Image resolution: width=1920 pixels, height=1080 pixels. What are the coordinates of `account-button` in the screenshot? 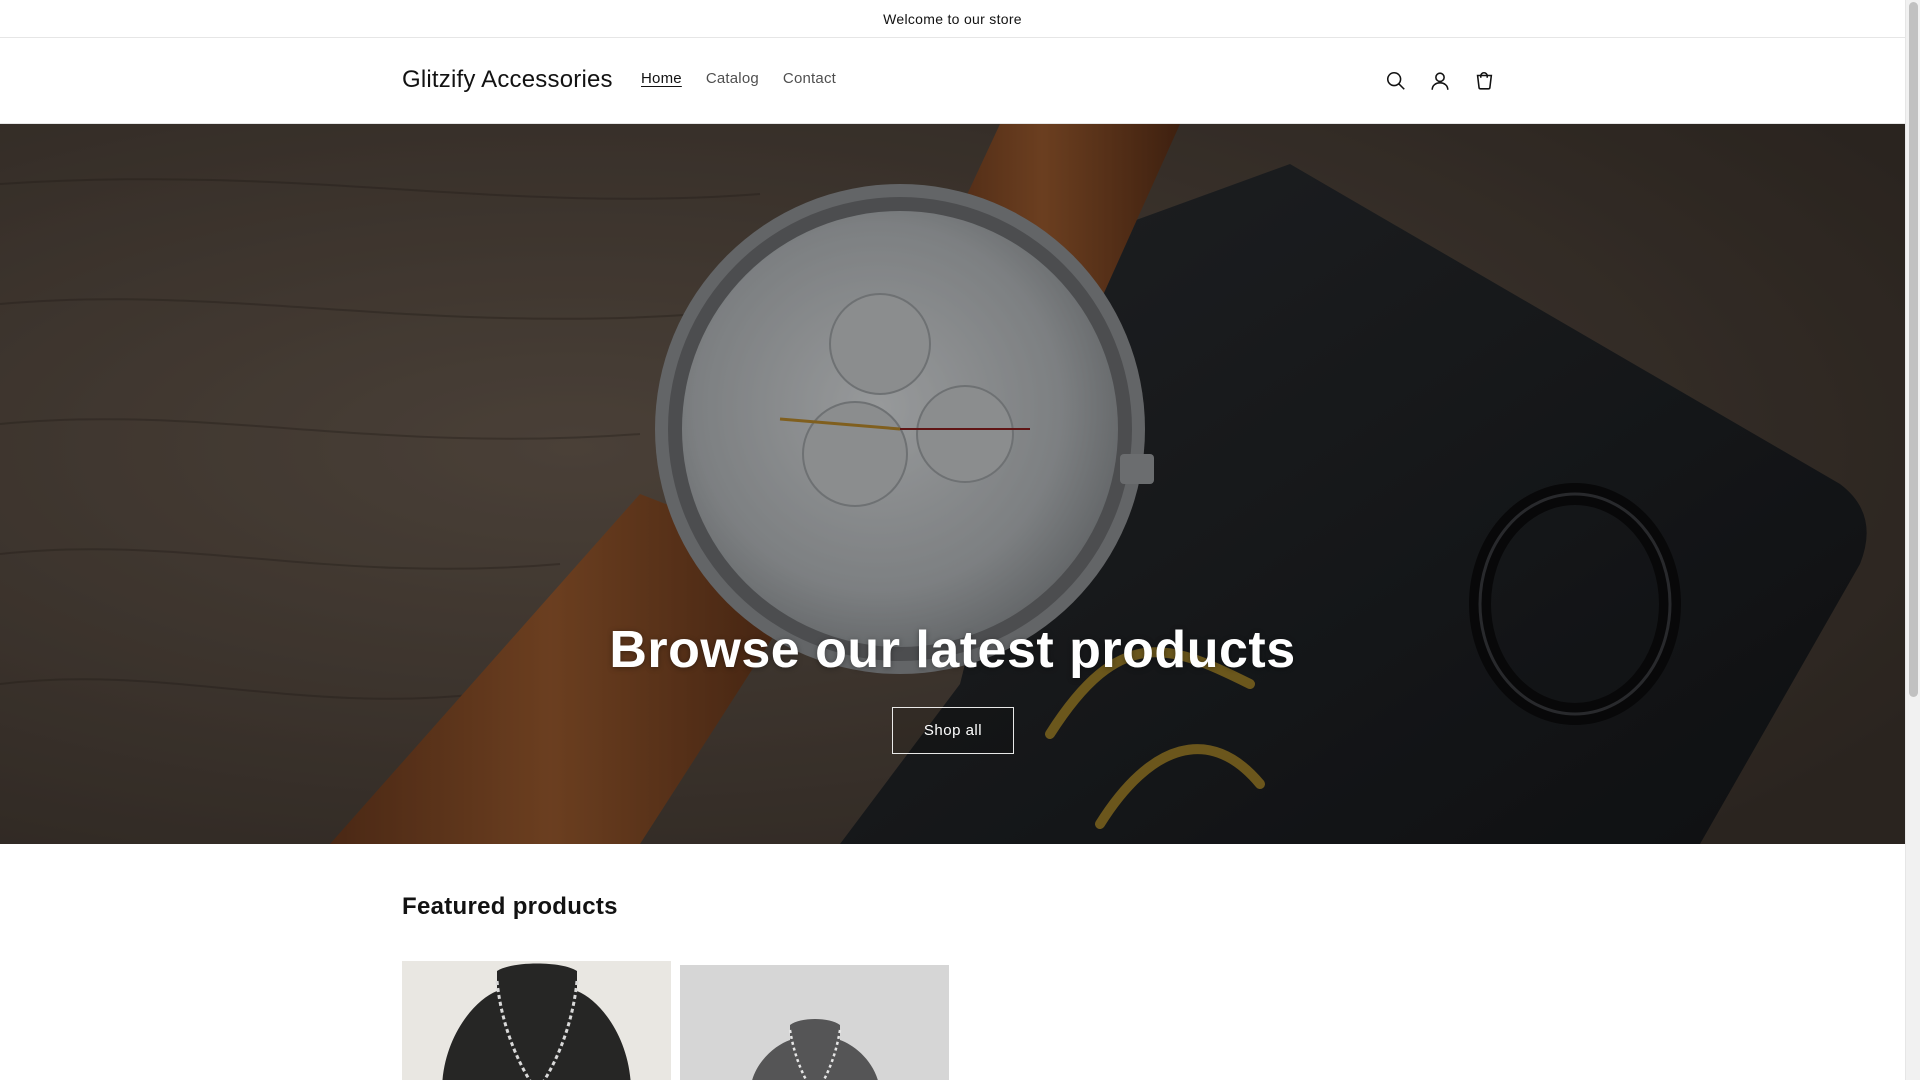 It's located at (1440, 81).